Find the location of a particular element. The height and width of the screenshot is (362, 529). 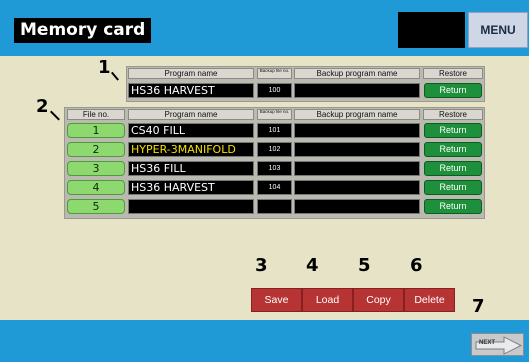

header-display-box is located at coordinates (431, 30).